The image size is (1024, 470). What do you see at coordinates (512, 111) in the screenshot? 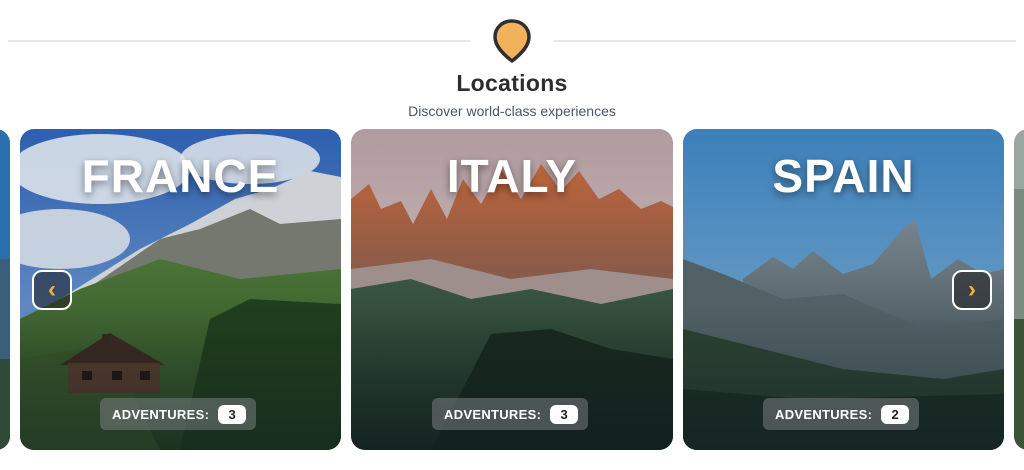
I see `section-subtitle: Discover world-class experiences` at bounding box center [512, 111].